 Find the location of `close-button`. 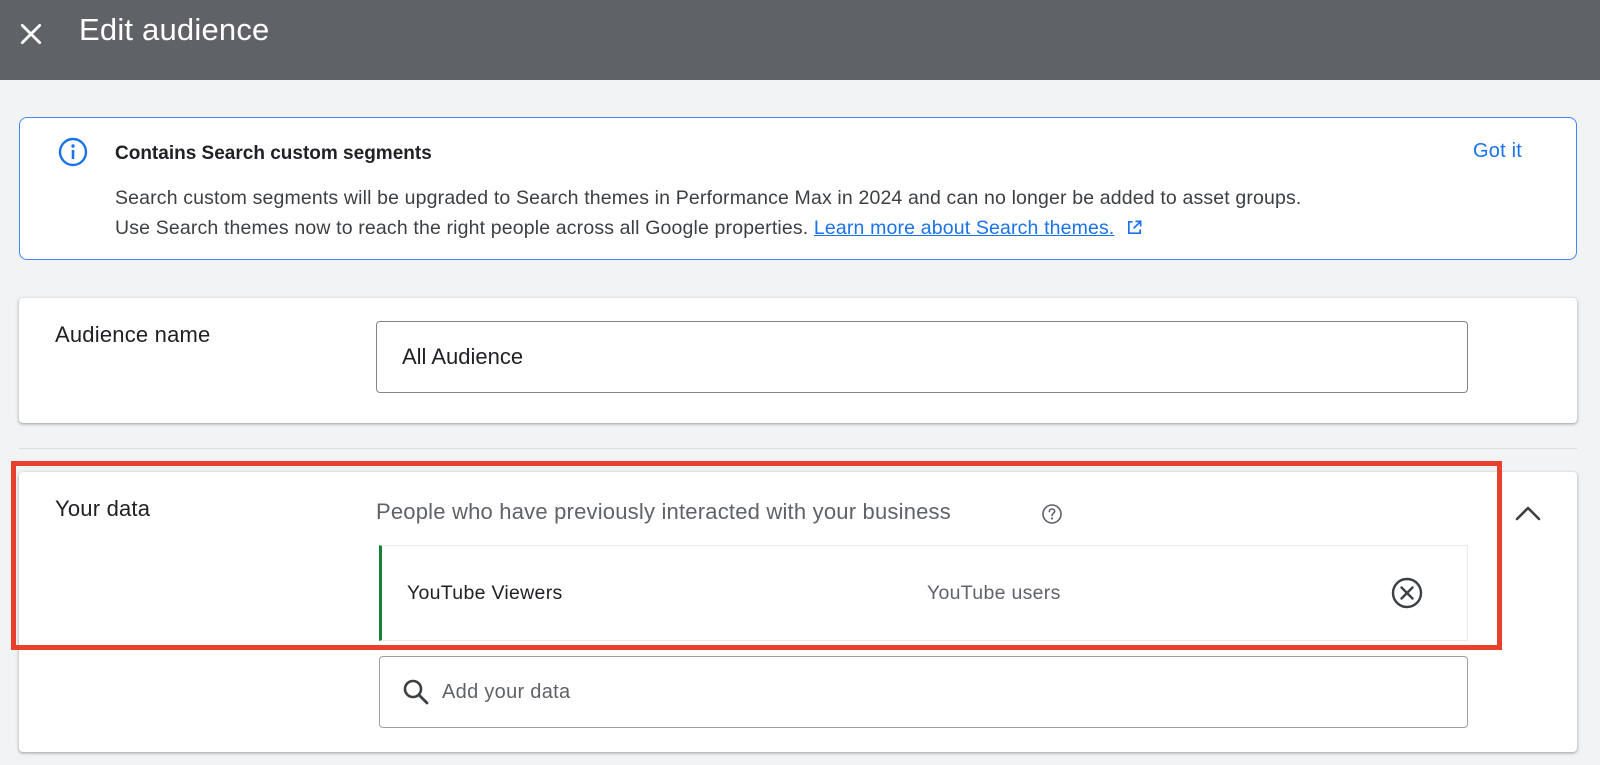

close-button is located at coordinates (31, 34).